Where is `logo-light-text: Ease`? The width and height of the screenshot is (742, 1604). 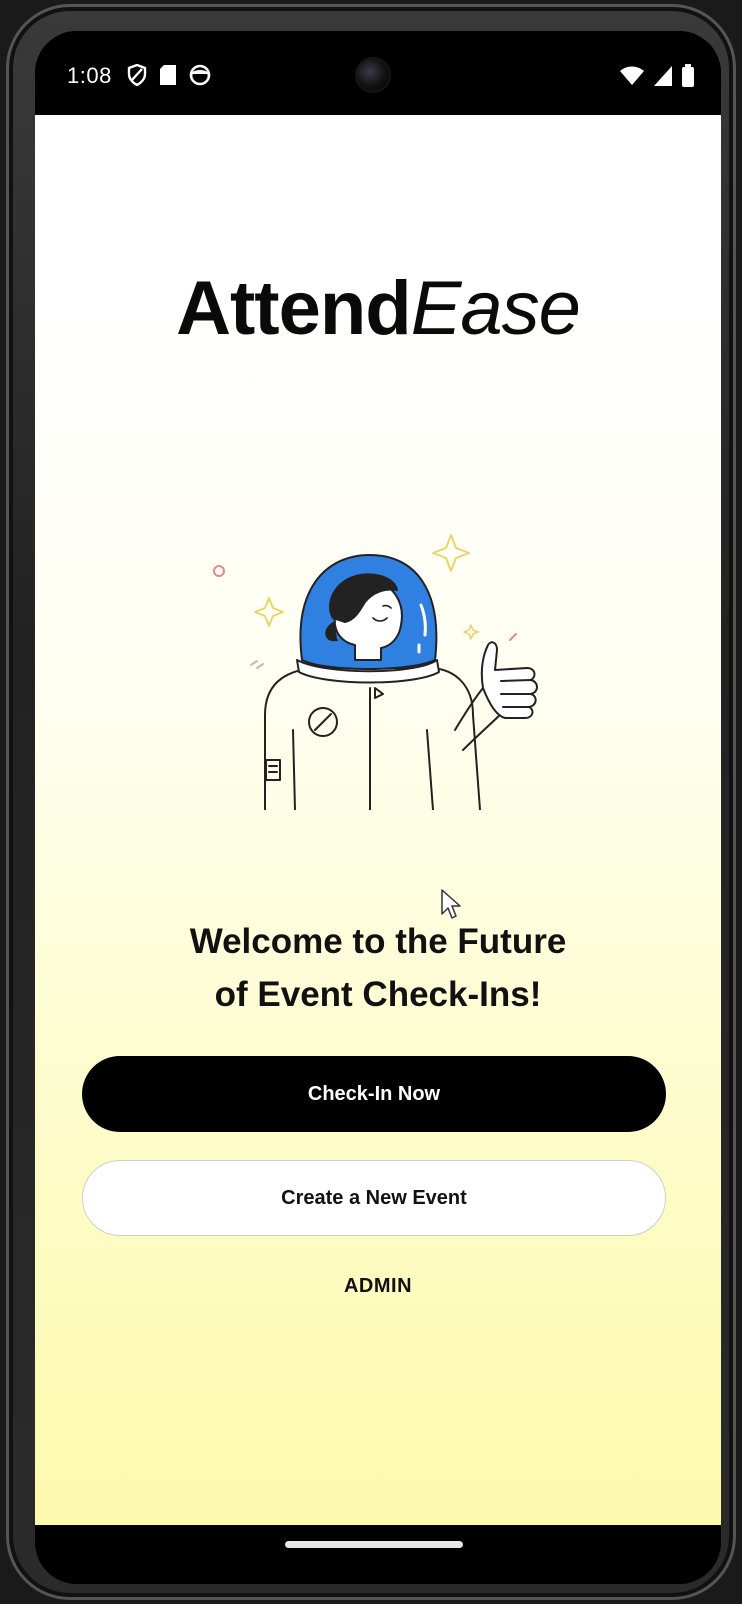 logo-light-text: Ease is located at coordinates (495, 308).